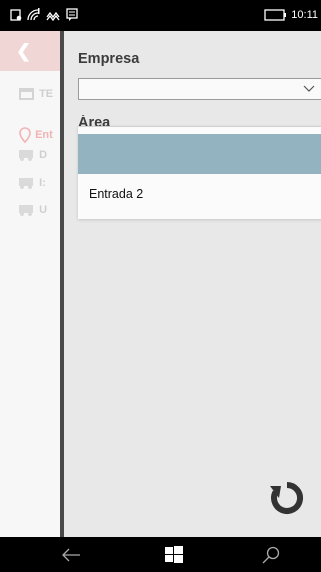  What do you see at coordinates (42, 182) in the screenshot?
I see `background-item-label: I:` at bounding box center [42, 182].